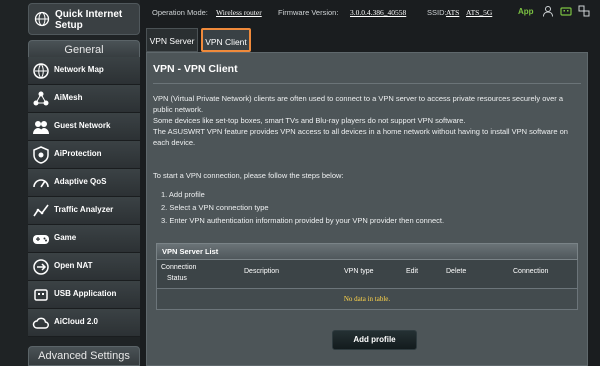  What do you see at coordinates (195, 69) in the screenshot?
I see `page-title: VPN - VPN Client` at bounding box center [195, 69].